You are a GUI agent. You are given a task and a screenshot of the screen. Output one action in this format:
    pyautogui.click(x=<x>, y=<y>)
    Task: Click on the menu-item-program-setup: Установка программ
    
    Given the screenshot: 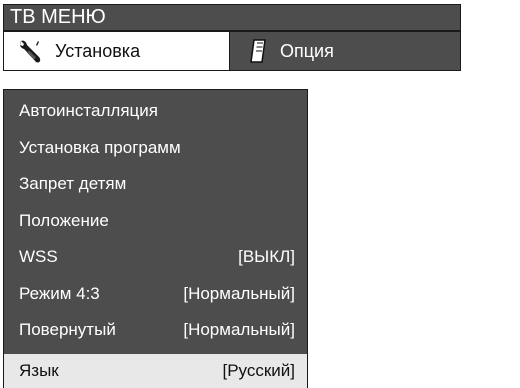 What is the action you would take?
    pyautogui.click(x=155, y=148)
    